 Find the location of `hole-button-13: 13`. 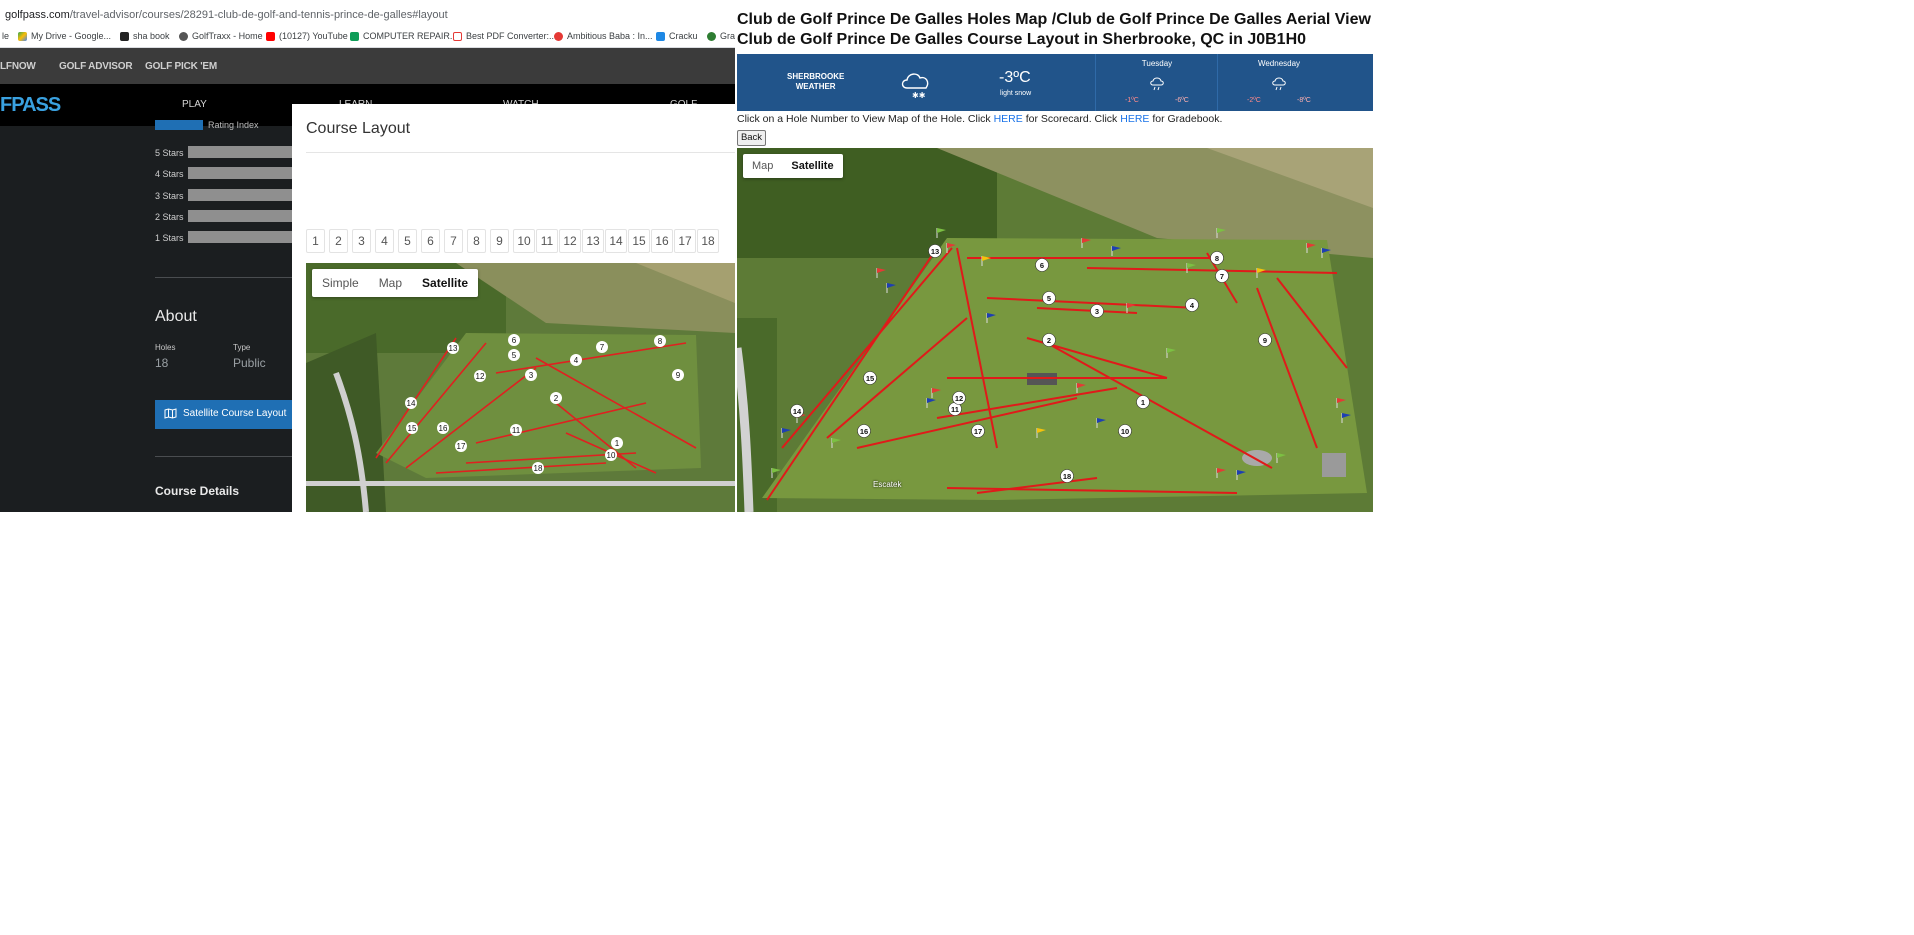

hole-button-13: 13 is located at coordinates (593, 241).